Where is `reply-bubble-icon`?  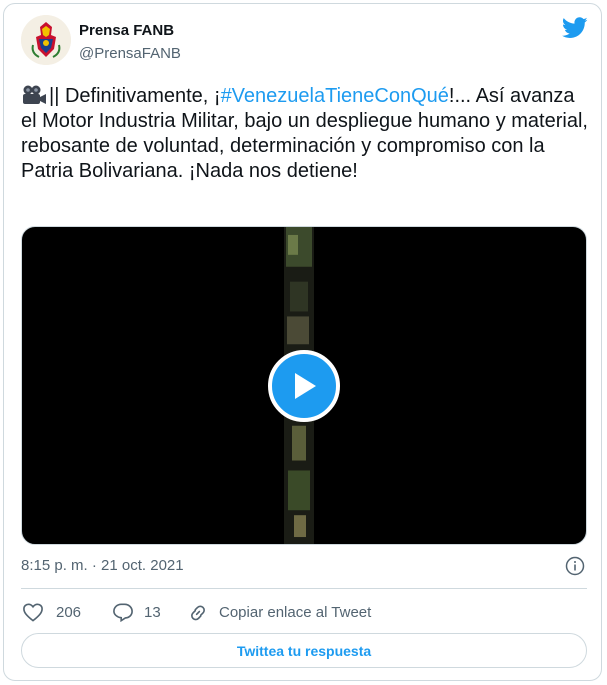
reply-bubble-icon is located at coordinates (123, 612).